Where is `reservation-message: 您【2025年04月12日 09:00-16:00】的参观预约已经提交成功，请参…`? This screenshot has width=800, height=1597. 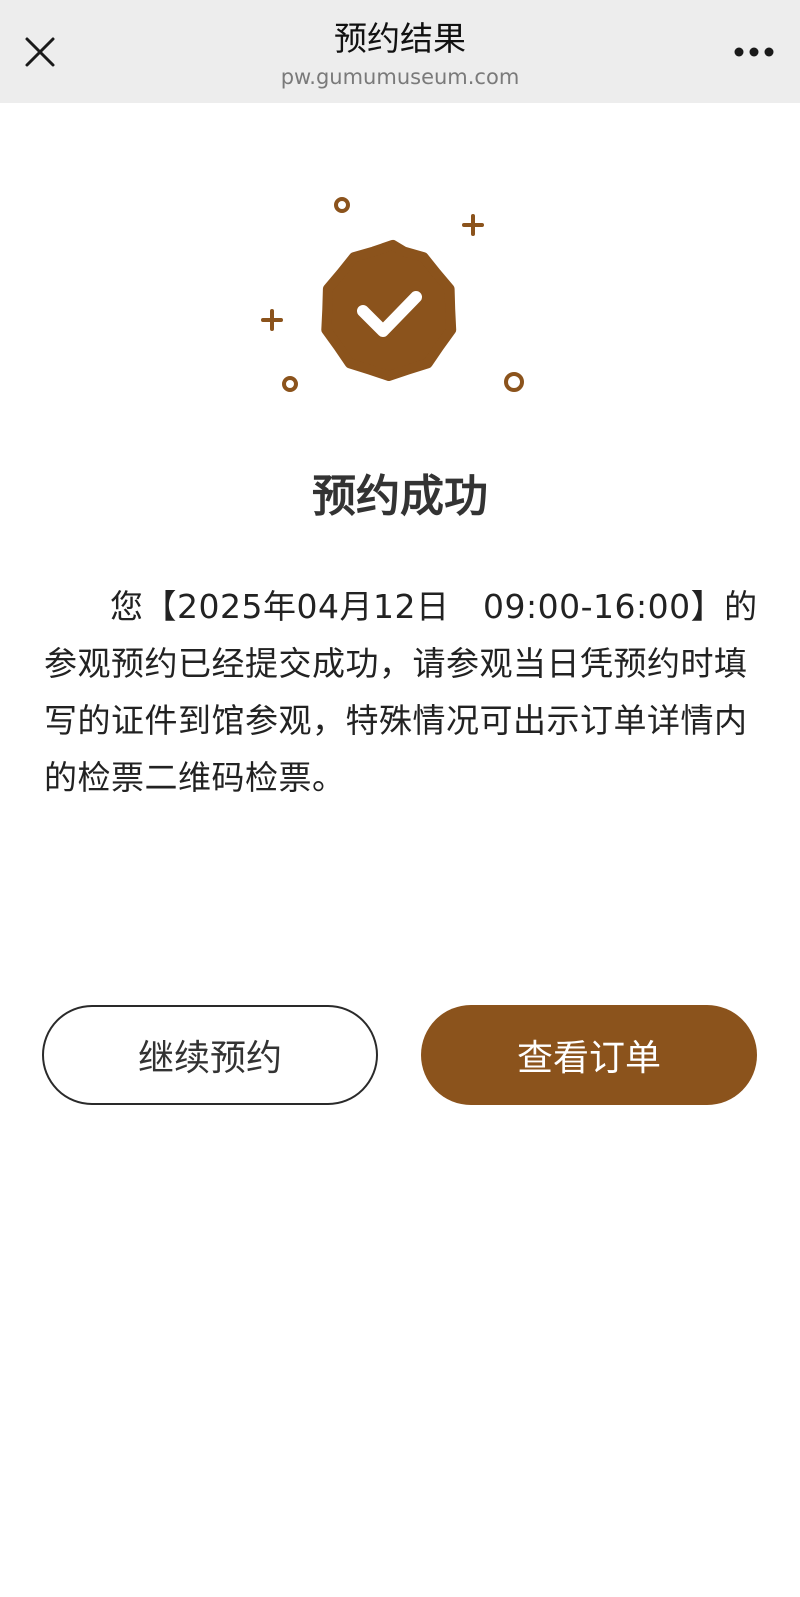 reservation-message: 您【2025年04月12日 09:00-16:00】的参观预约已经提交成功，请参… is located at coordinates (401, 692).